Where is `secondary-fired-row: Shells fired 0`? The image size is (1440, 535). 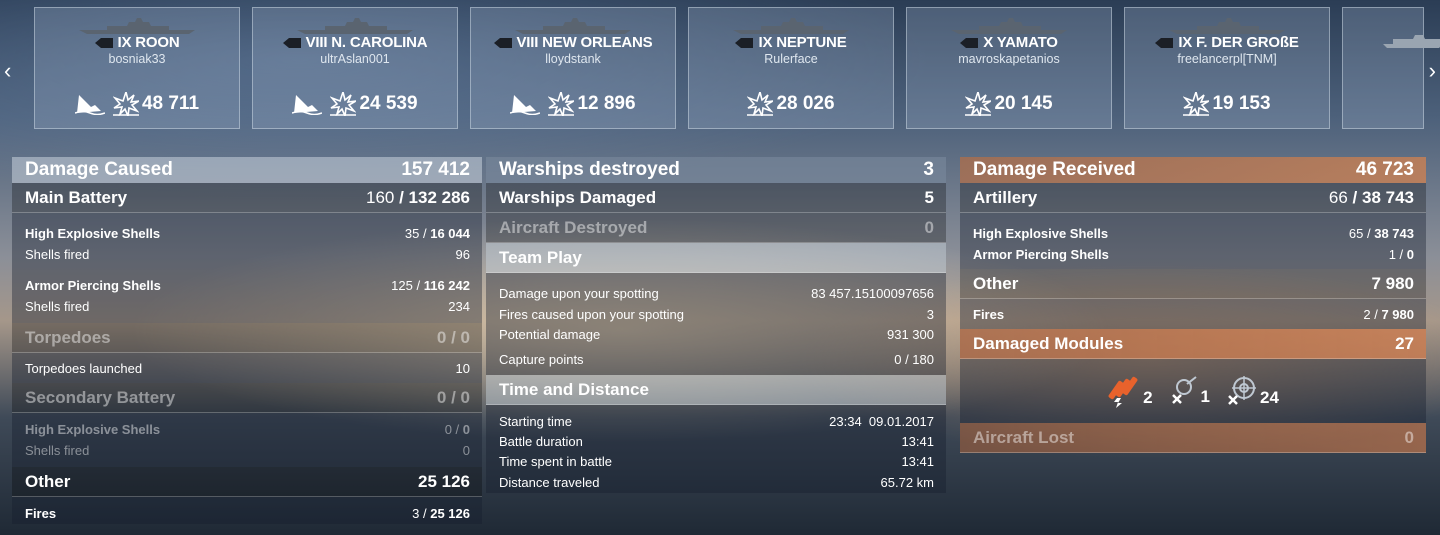
secondary-fired-row: Shells fired 0 is located at coordinates (247, 450).